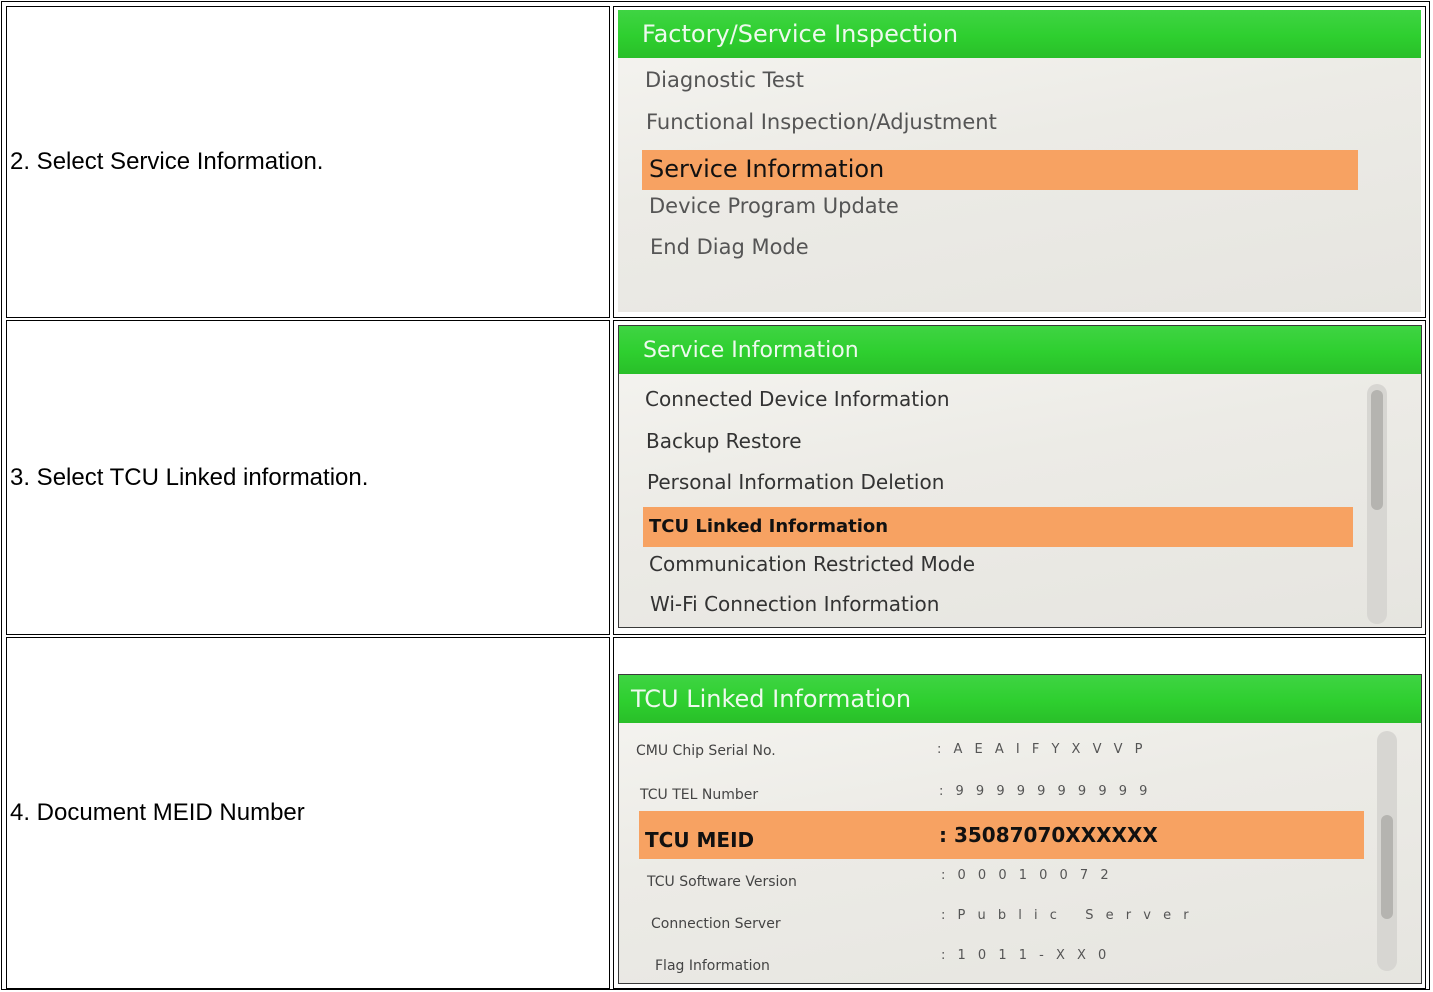 The image size is (1433, 992). What do you see at coordinates (700, 840) in the screenshot?
I see `field-label-tcu-meid: TCU MEID` at bounding box center [700, 840].